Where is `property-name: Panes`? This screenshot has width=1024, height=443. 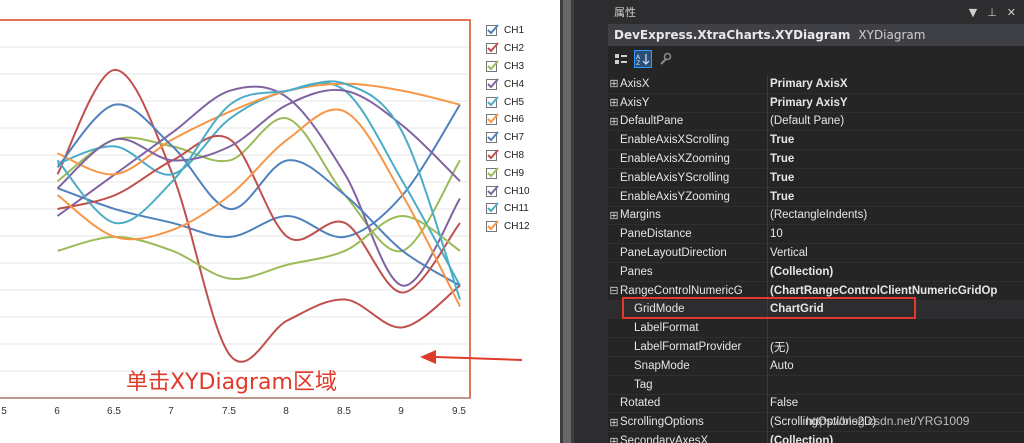
property-name: Panes is located at coordinates (636, 271).